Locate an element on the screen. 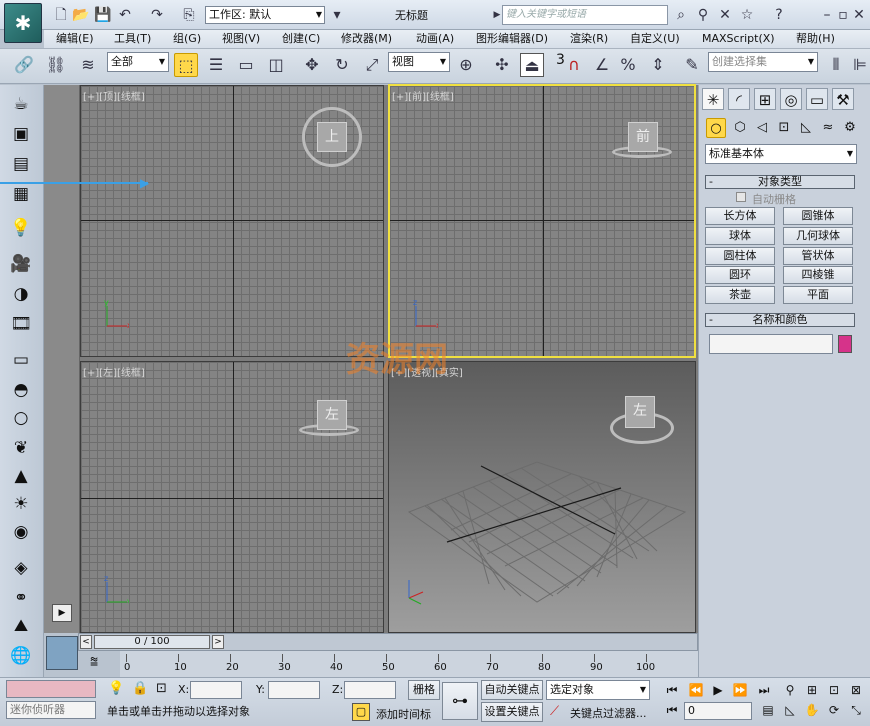  cone-icon: ▲ is located at coordinates (21, 476).